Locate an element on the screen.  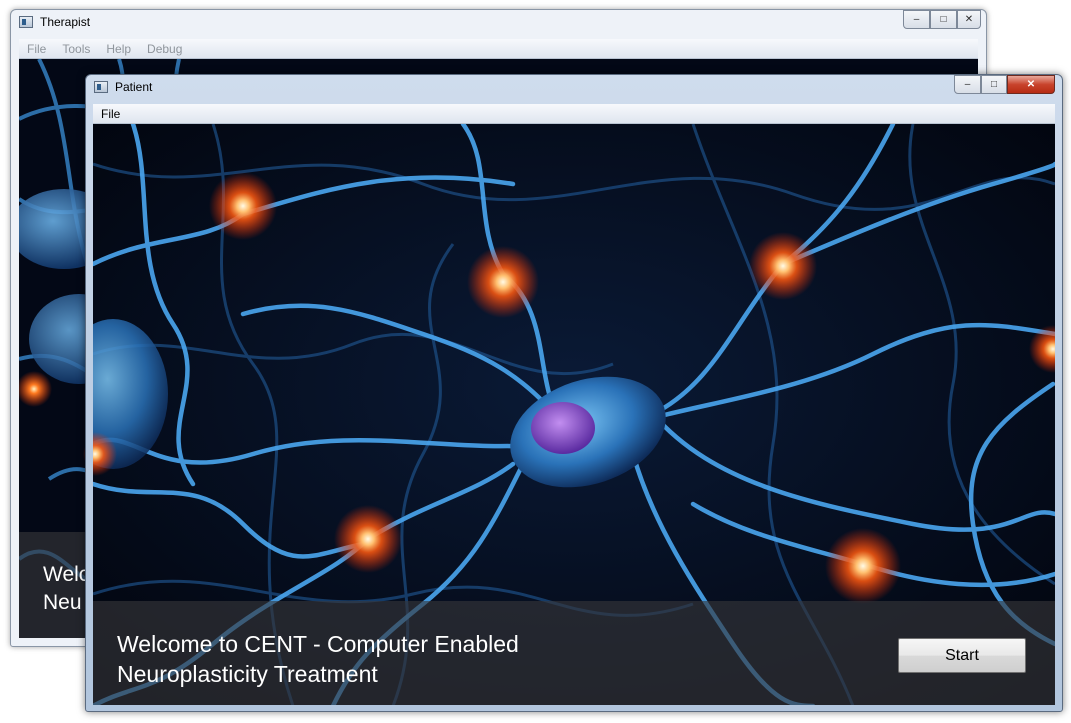
menu-help: Help is located at coordinates (118, 49).